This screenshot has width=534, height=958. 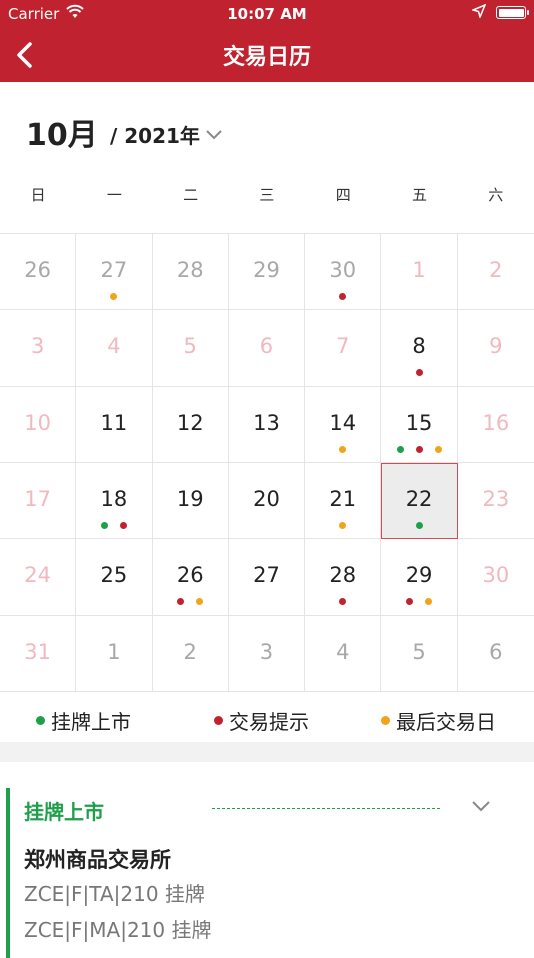 What do you see at coordinates (97, 860) in the screenshot?
I see `exchange-name: 郑州商品交易所` at bounding box center [97, 860].